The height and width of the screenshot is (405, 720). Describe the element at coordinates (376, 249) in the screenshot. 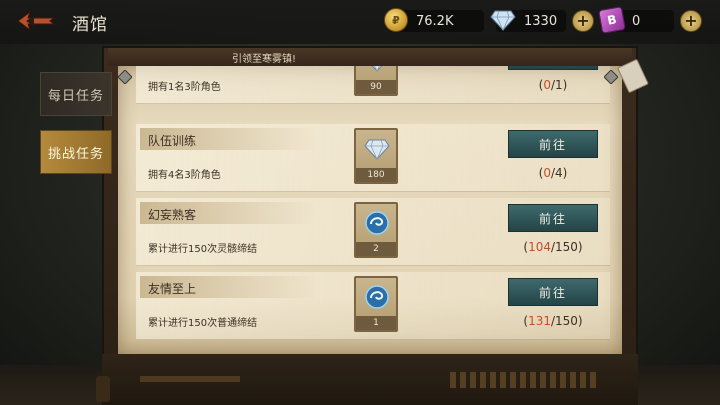

I see `reward-count: 2` at that location.